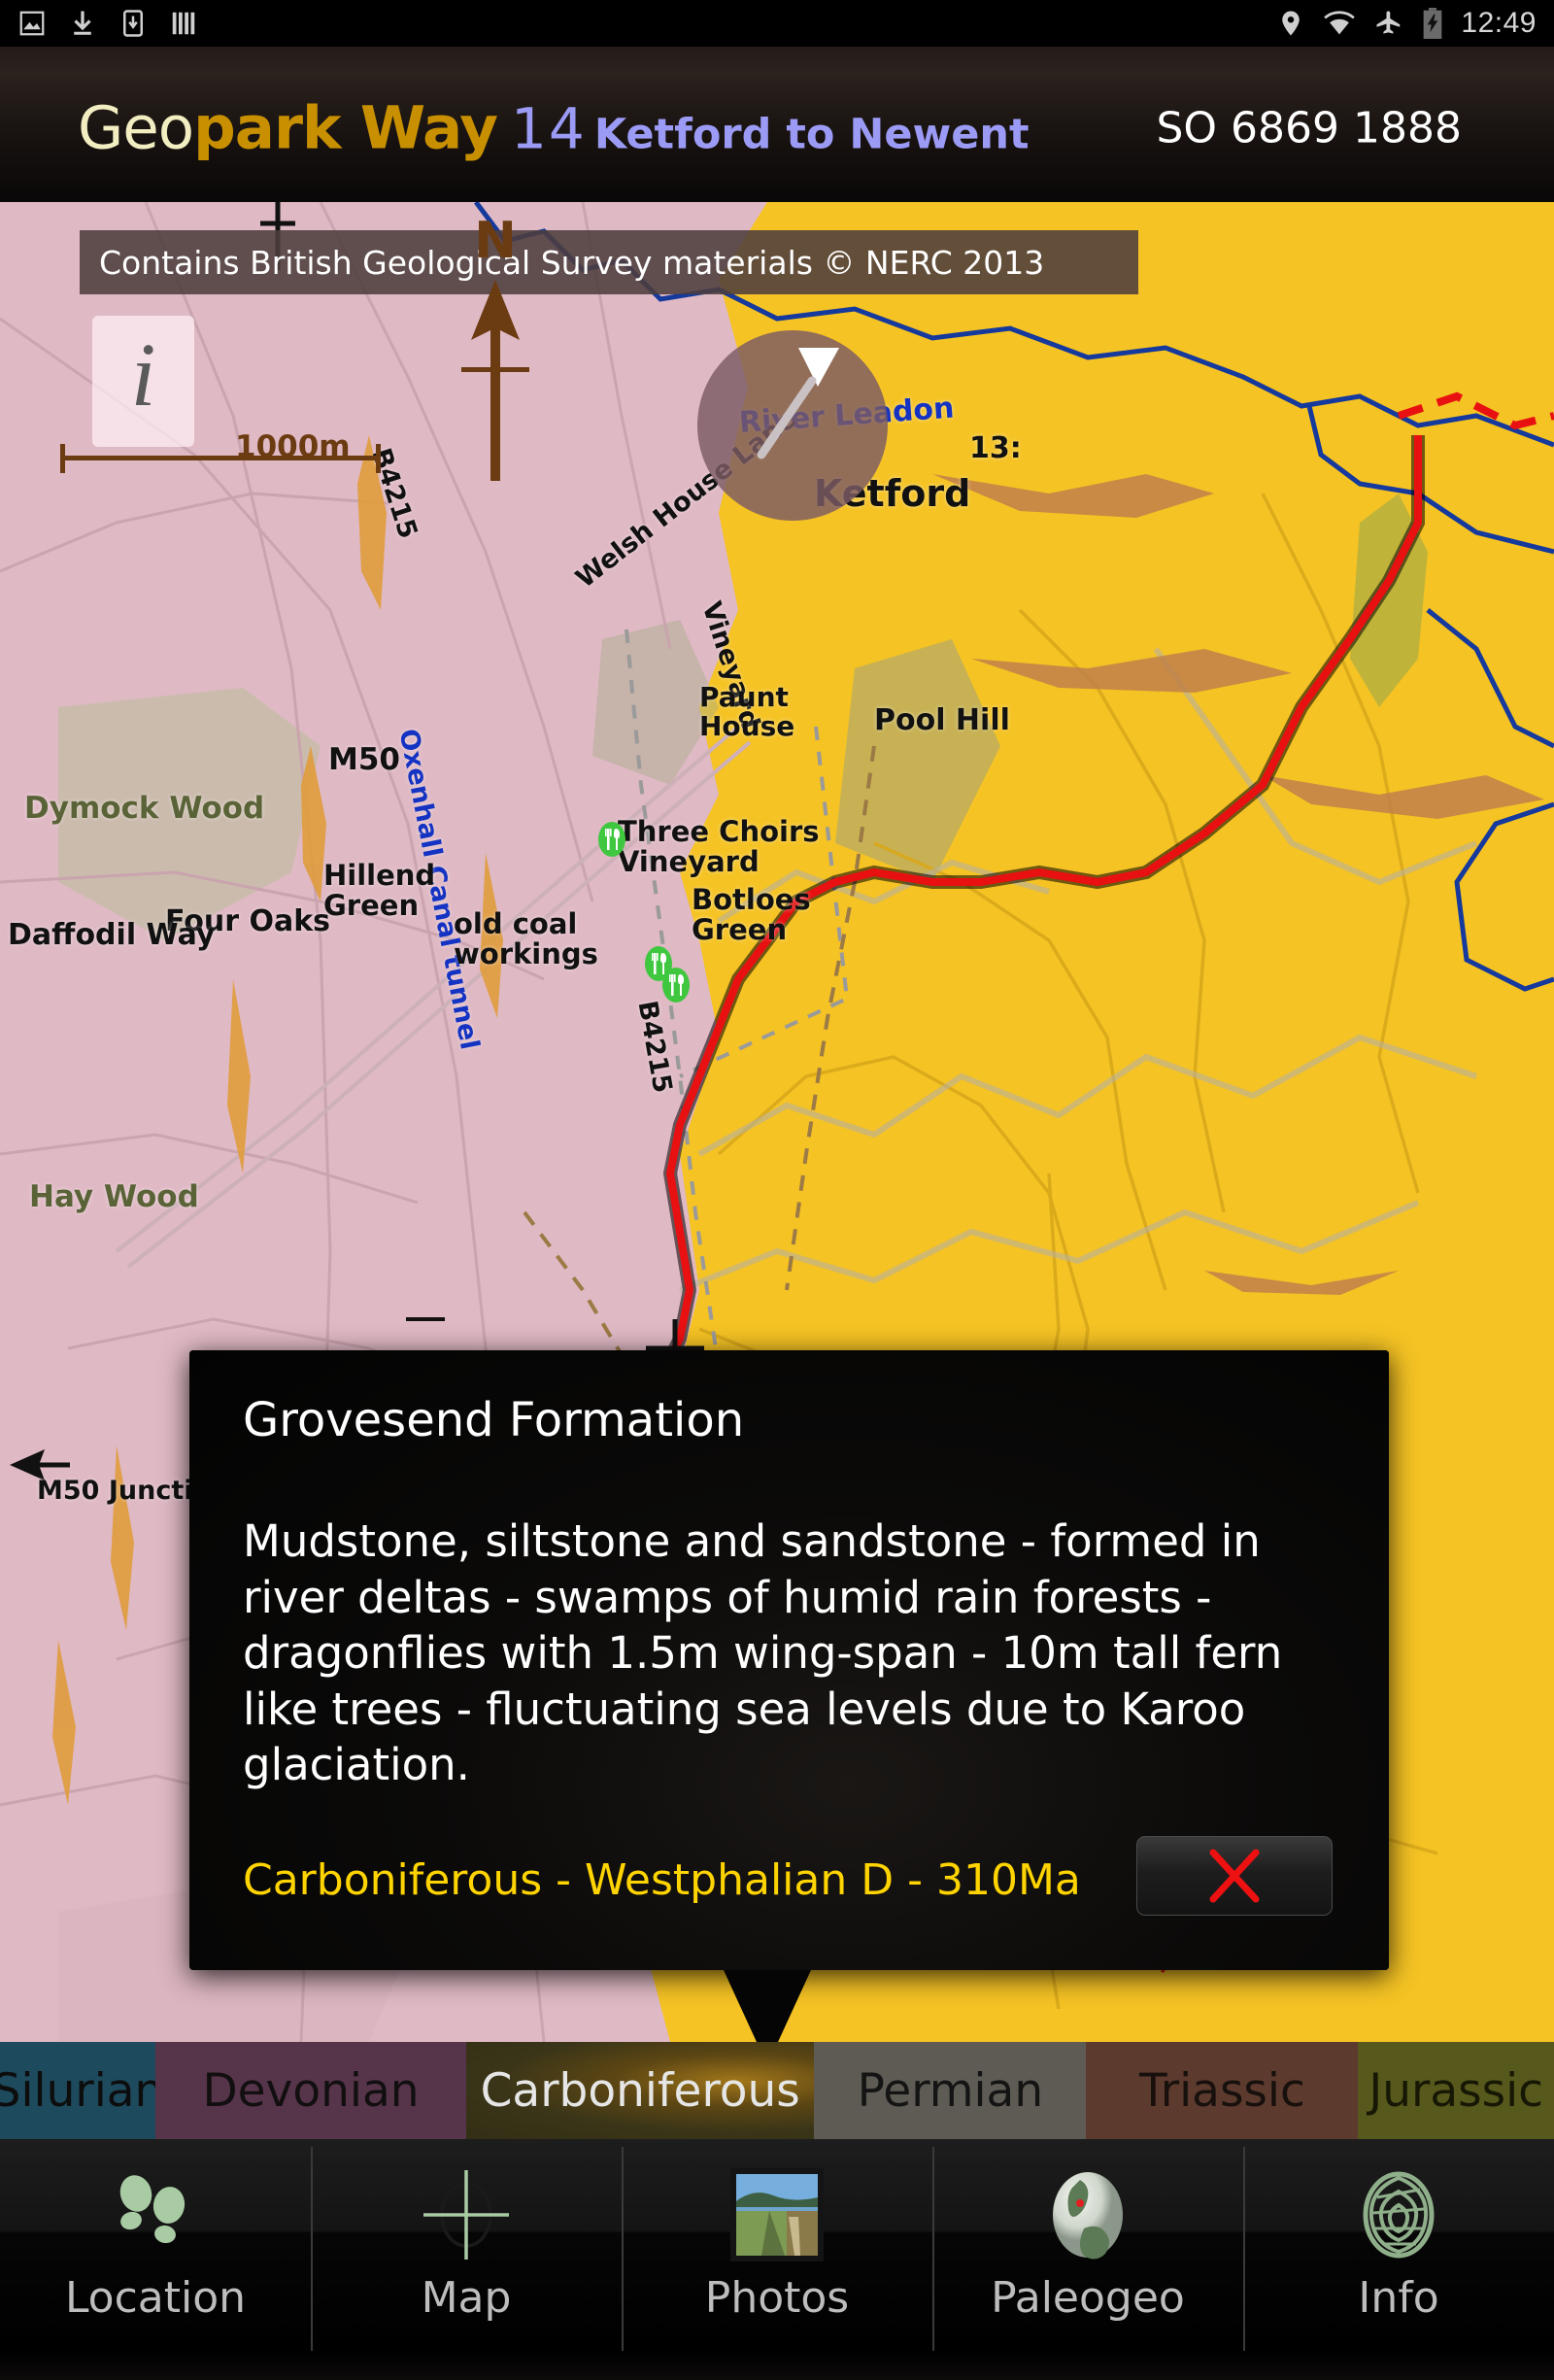  What do you see at coordinates (1309, 128) in the screenshot?
I see `grid-reference: SO 6869 1888` at bounding box center [1309, 128].